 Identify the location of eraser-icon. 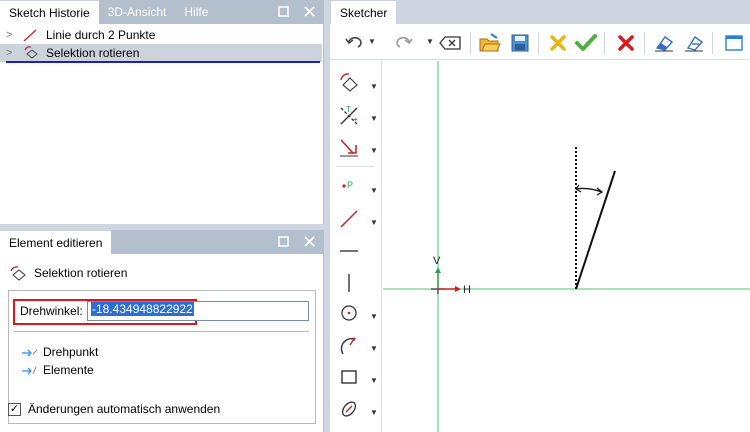
(664, 43).